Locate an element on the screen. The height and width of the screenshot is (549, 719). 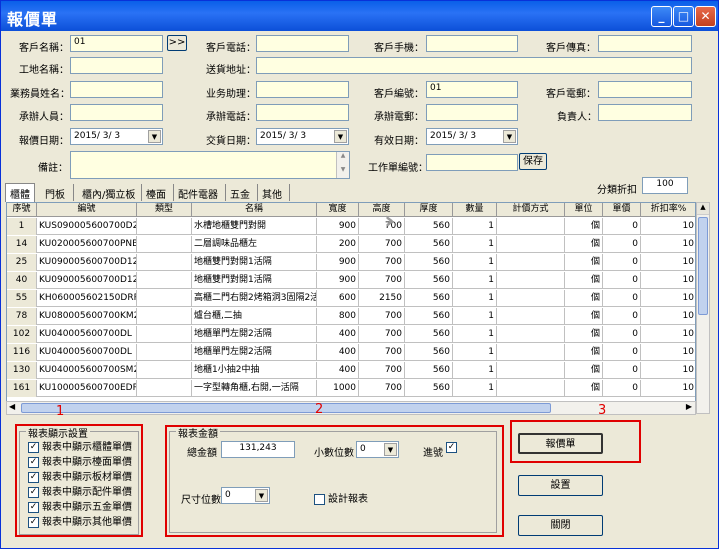
contractor-phone-field is located at coordinates (302, 112).